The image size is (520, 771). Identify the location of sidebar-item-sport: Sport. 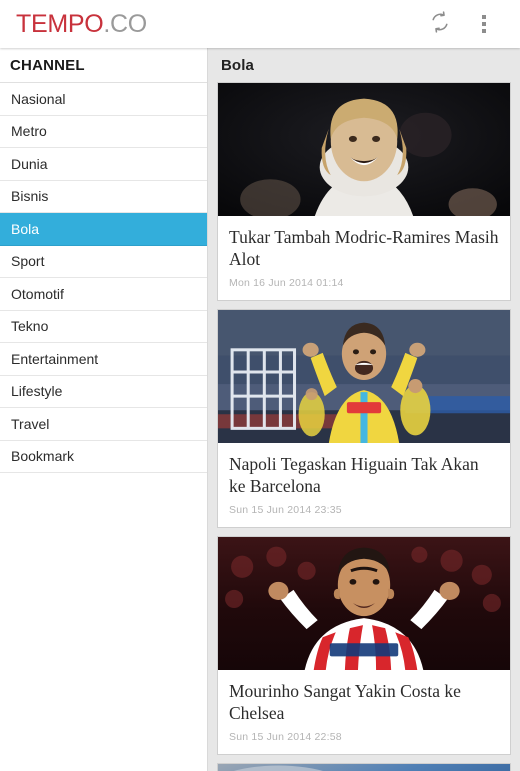
(103, 261).